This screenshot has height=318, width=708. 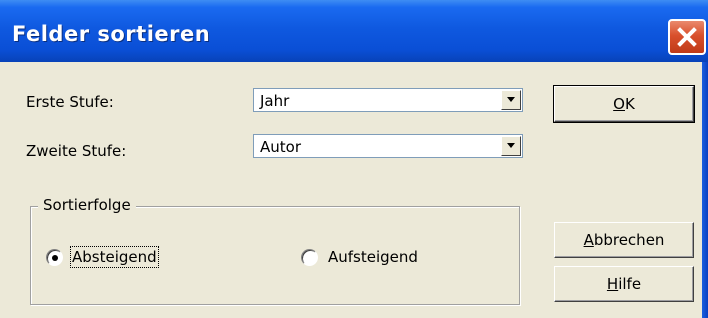 I want to click on second-level-select: Autor, so click(x=388, y=146).